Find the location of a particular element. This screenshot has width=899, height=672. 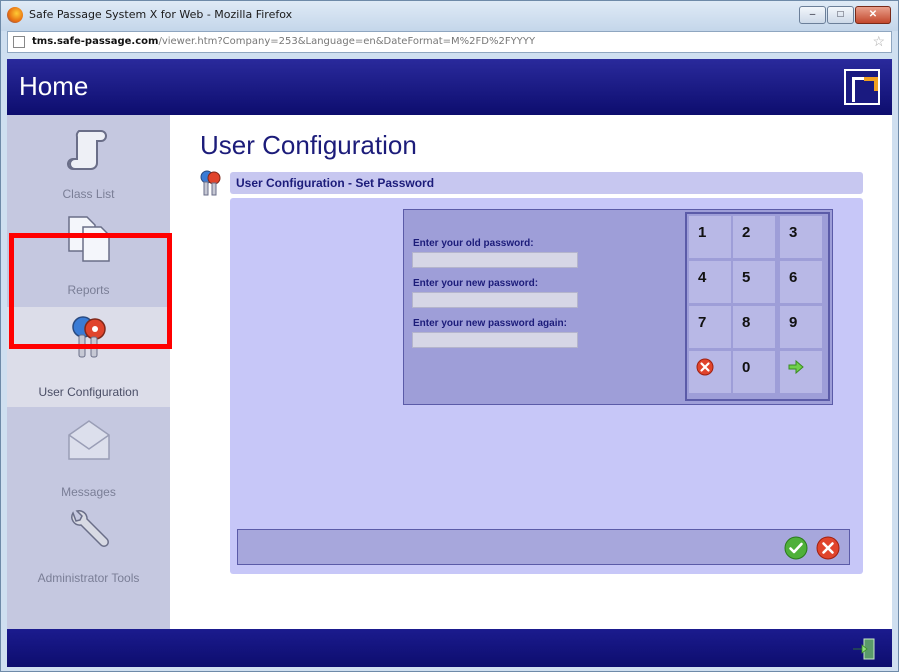

clear-x-icon is located at coordinates (705, 367).